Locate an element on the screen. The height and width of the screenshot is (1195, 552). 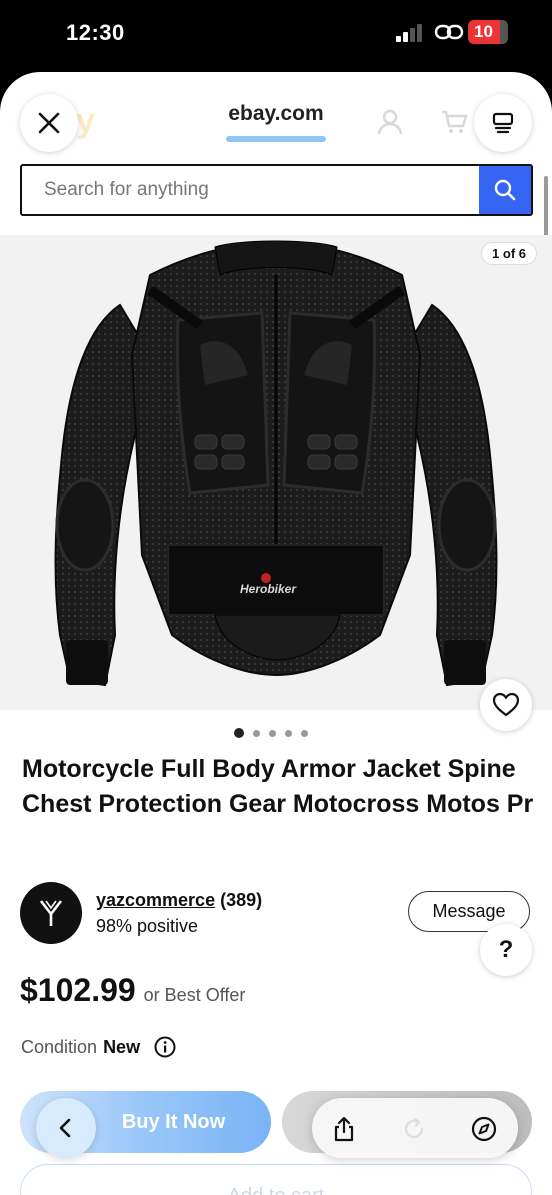
price: $102.99 is located at coordinates (78, 990).